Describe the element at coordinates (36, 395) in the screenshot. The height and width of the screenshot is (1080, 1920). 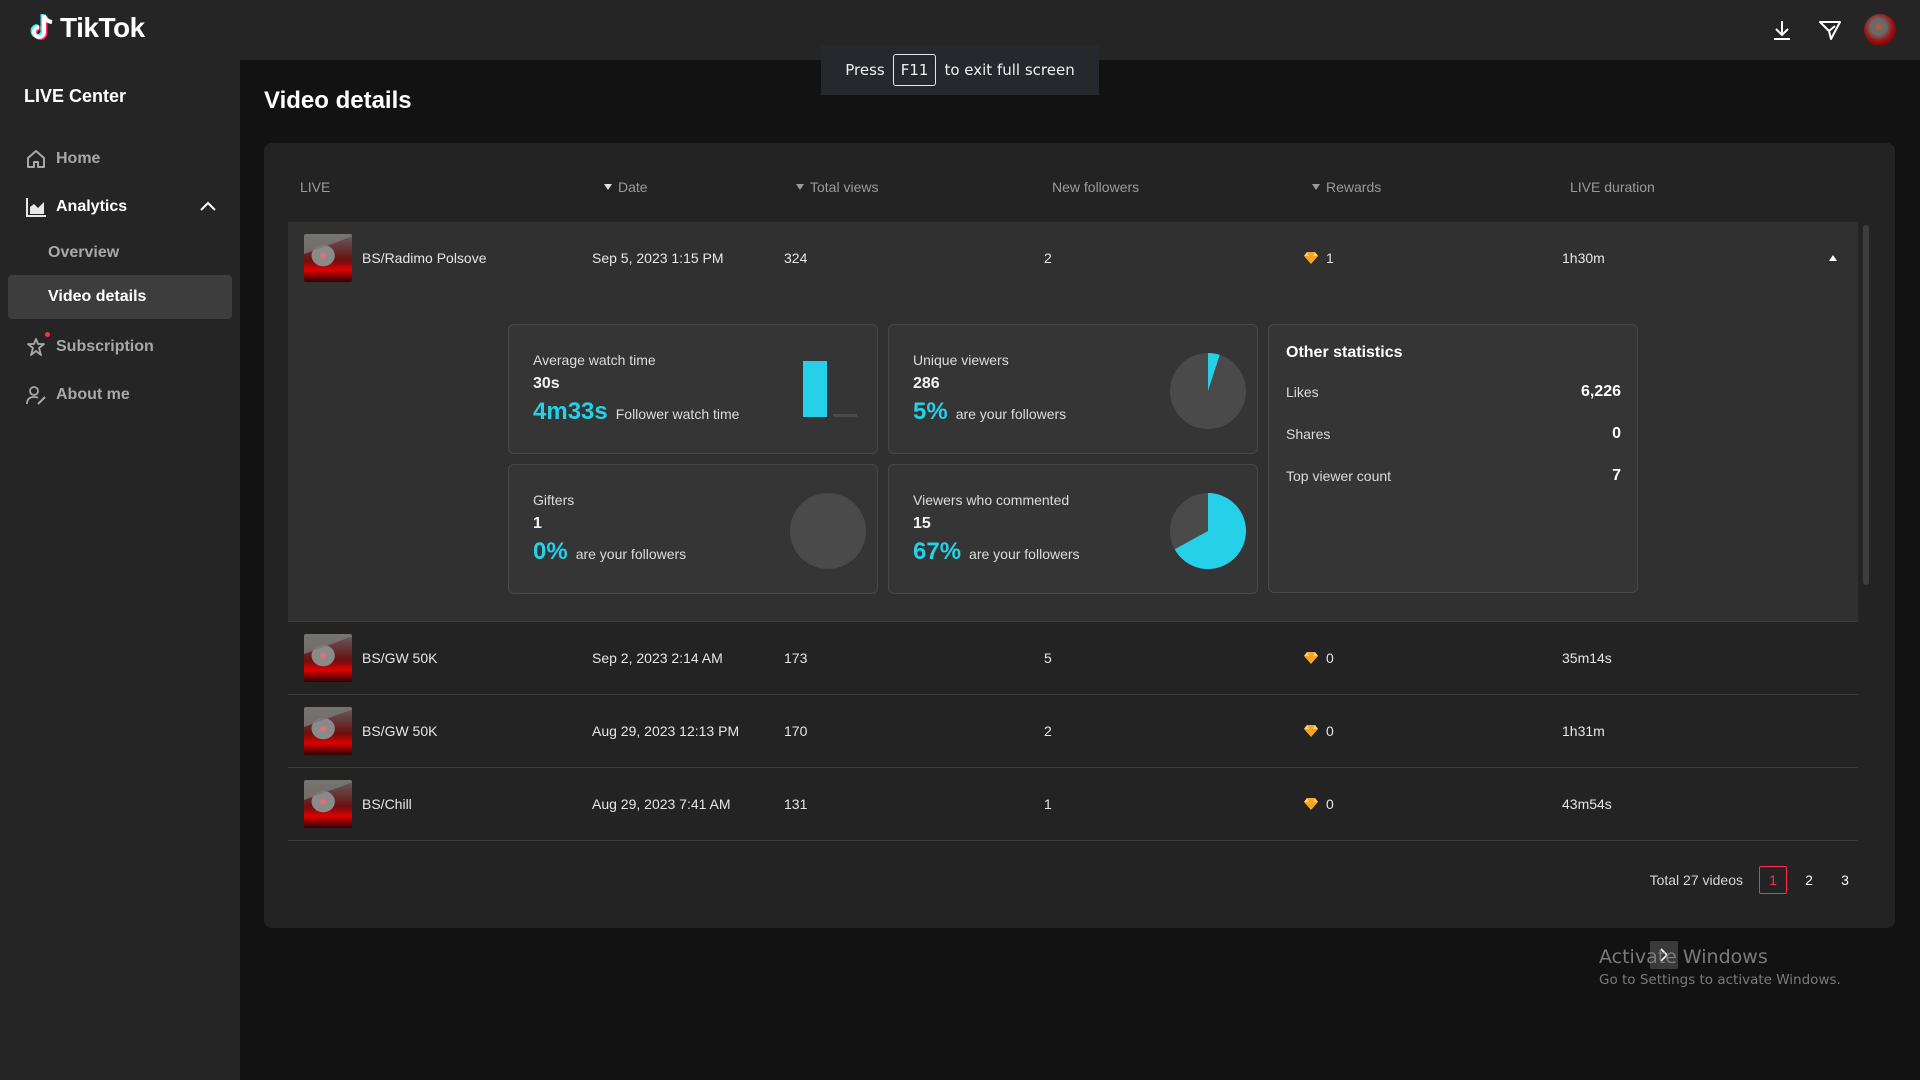
I see `user-edit-icon` at that location.